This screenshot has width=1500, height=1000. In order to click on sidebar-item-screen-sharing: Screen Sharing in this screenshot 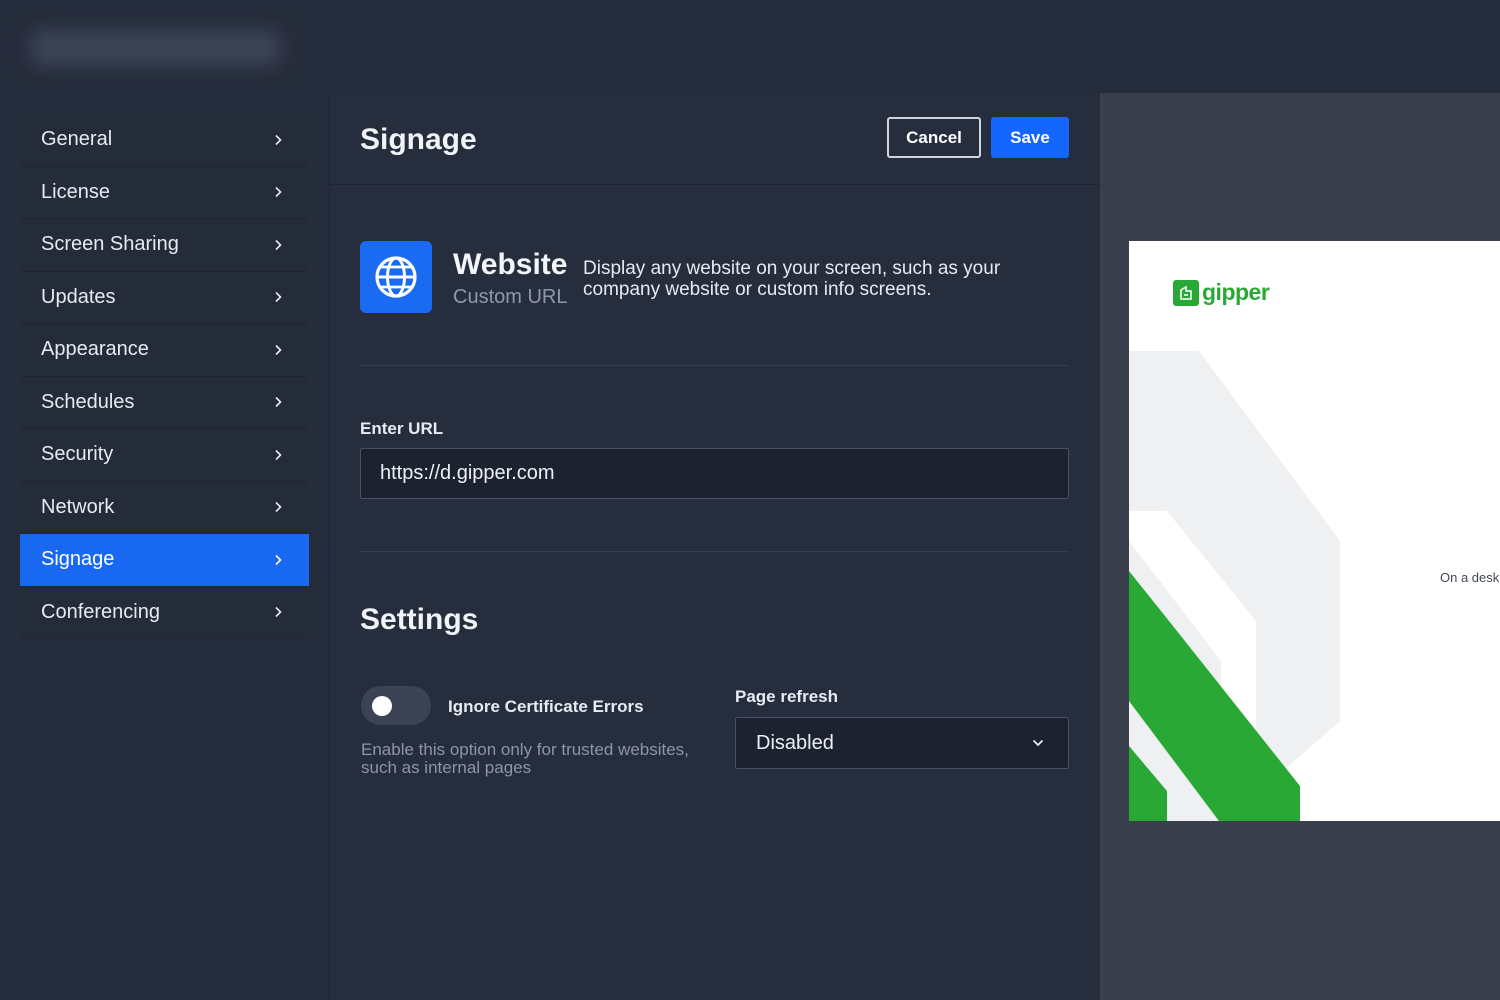, I will do `click(164, 245)`.